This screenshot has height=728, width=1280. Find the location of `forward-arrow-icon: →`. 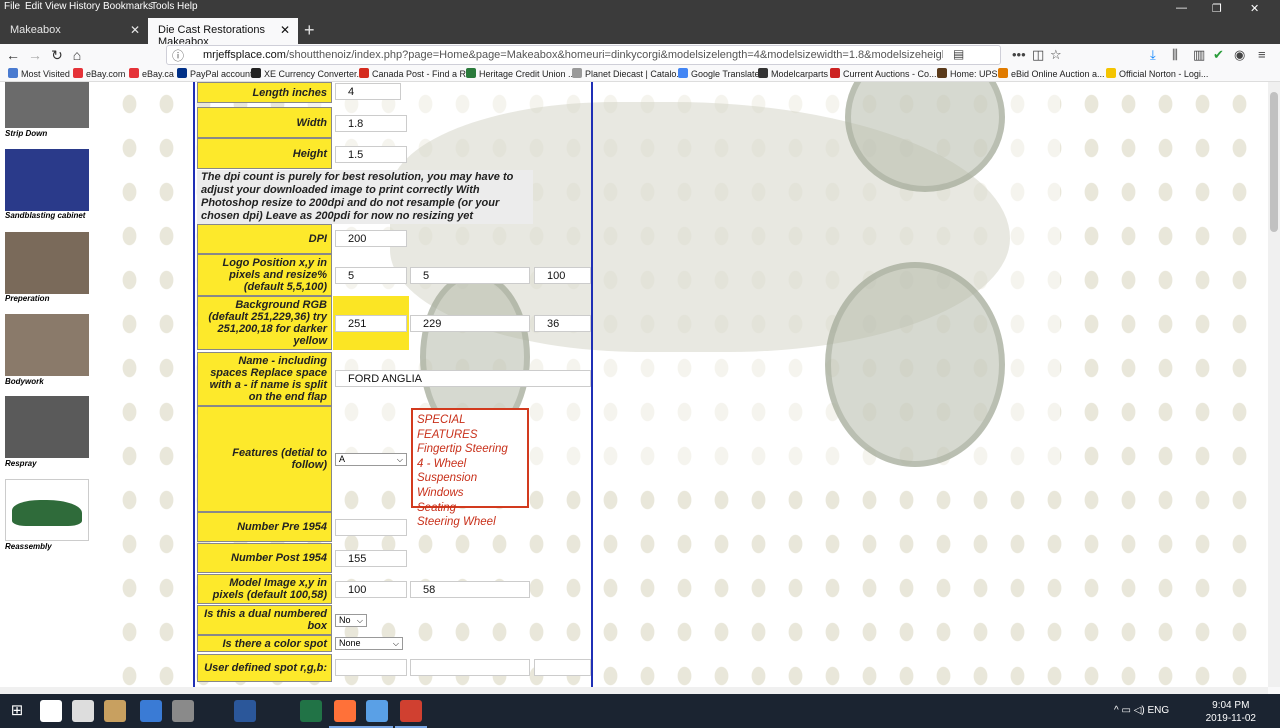

forward-arrow-icon: → is located at coordinates (35, 55).